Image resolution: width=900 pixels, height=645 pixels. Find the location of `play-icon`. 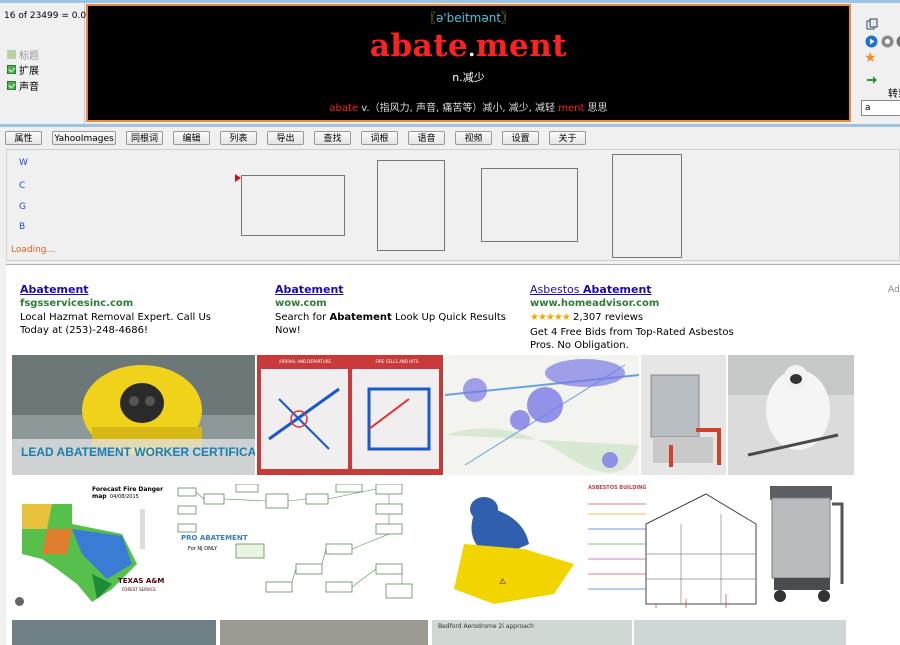

play-icon is located at coordinates (871, 41).